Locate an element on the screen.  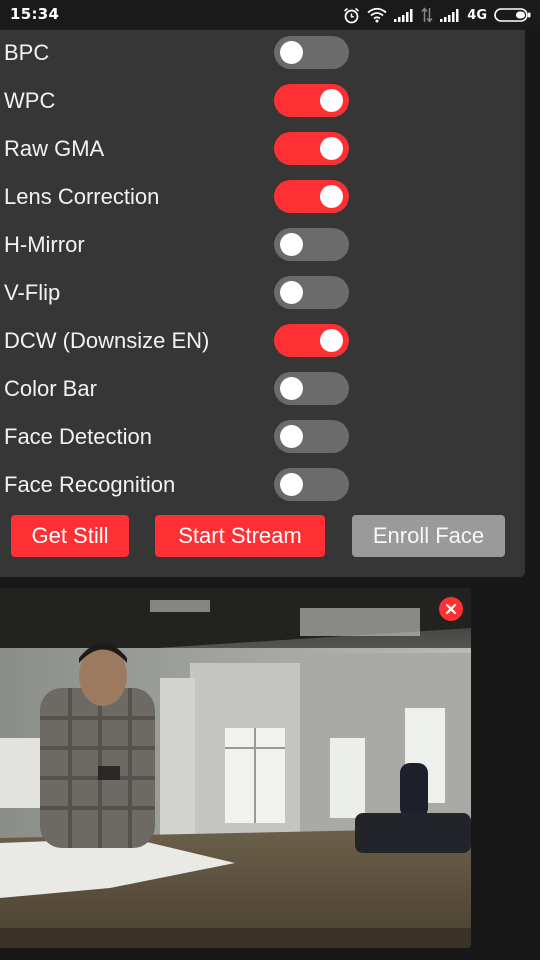
setting-label: Face Detection is located at coordinates (78, 436).